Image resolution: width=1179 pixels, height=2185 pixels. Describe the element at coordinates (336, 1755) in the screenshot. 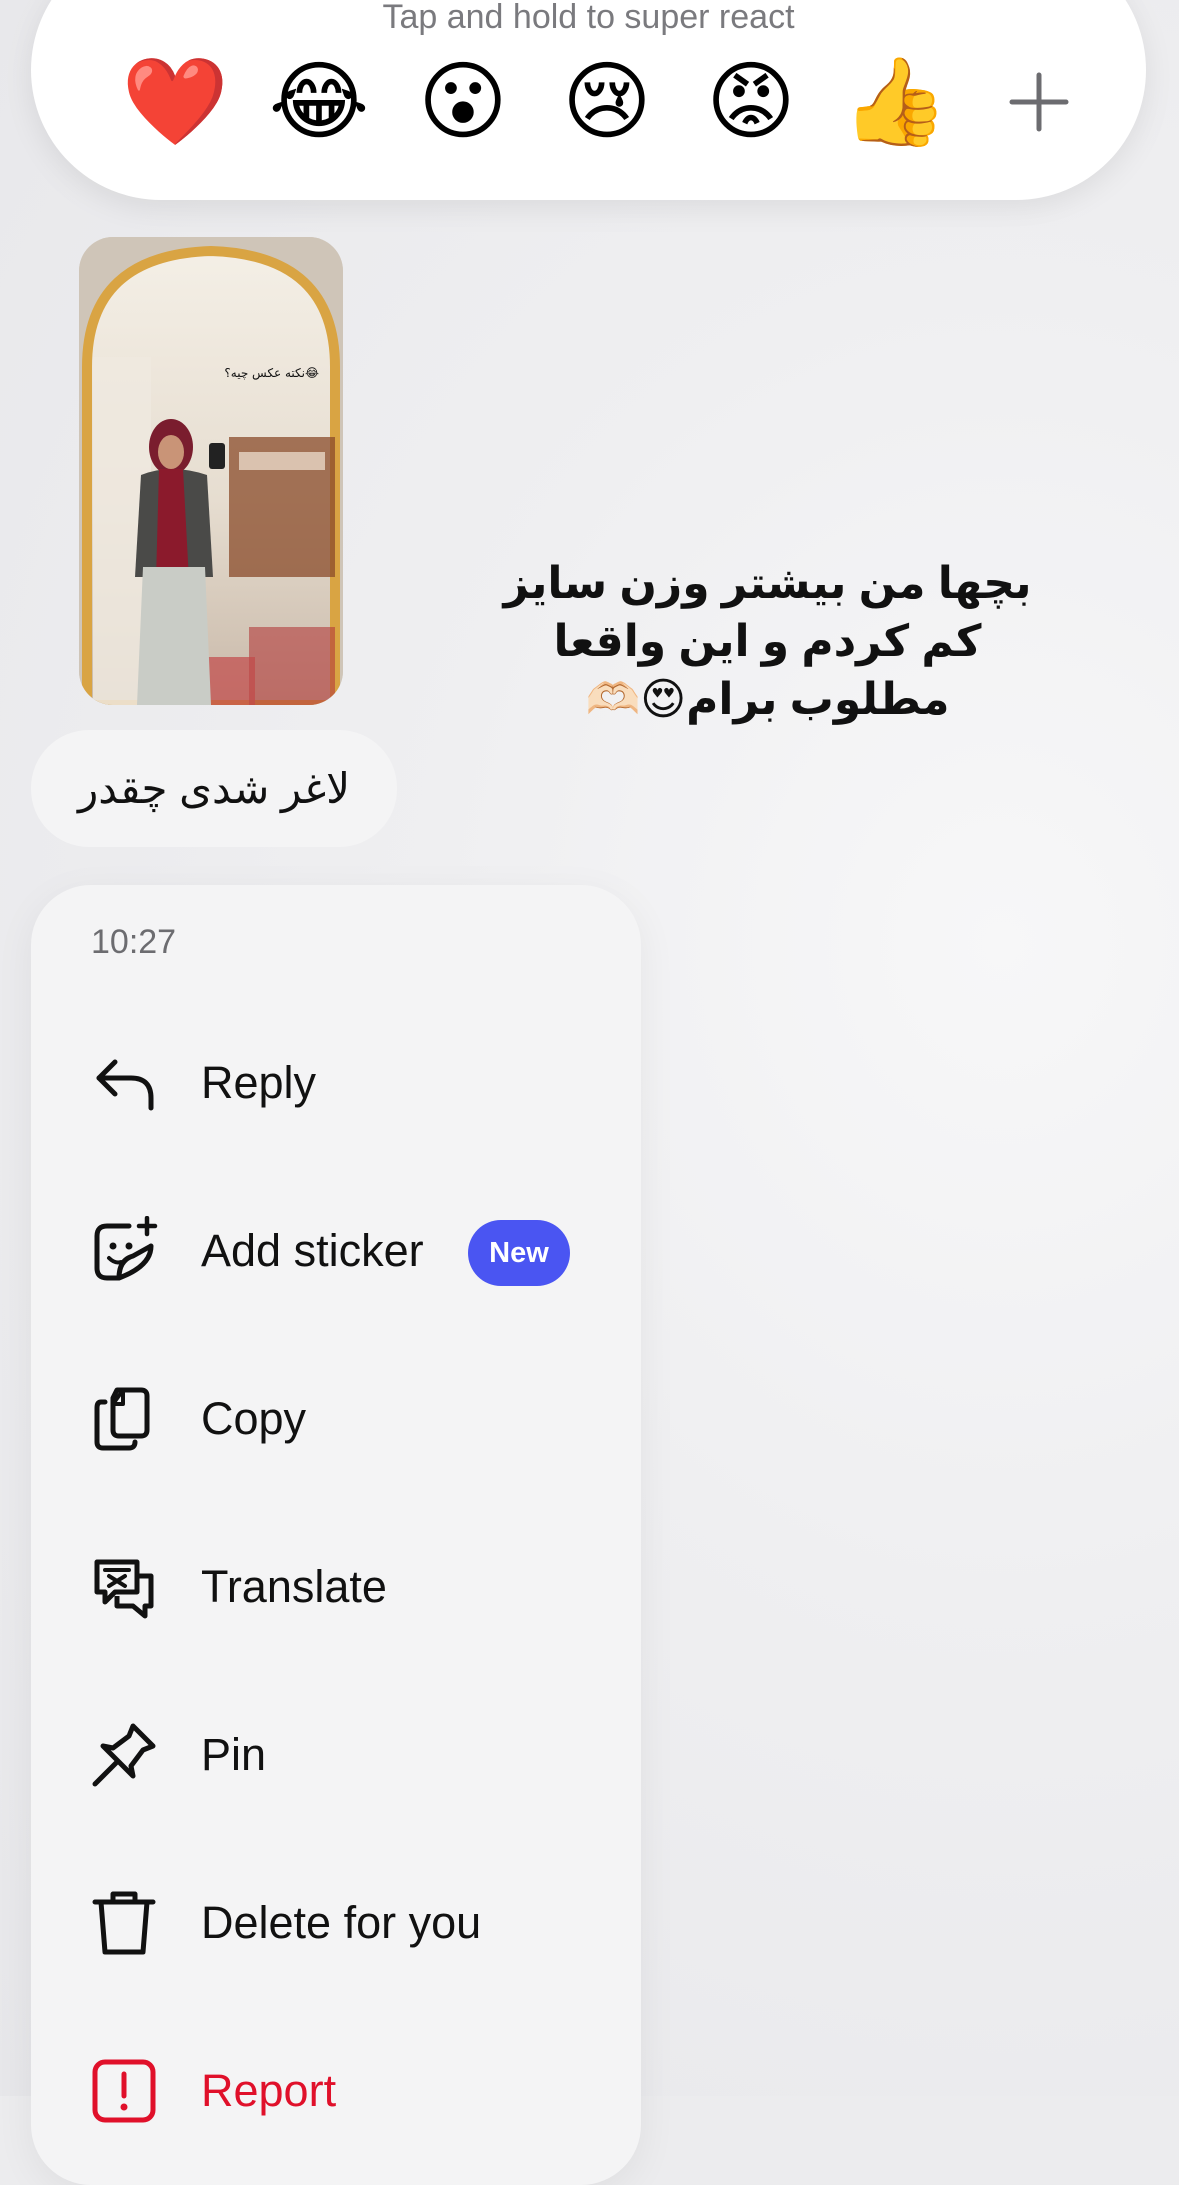

I see `menu-item-pin: Pin` at that location.